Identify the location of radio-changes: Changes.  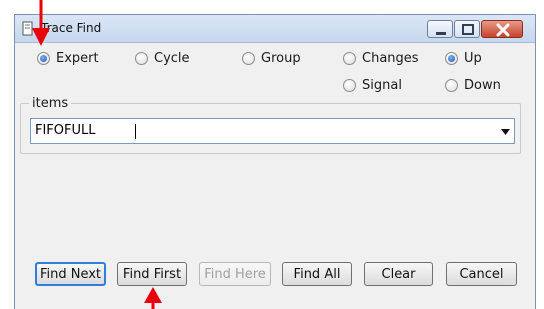
(381, 58).